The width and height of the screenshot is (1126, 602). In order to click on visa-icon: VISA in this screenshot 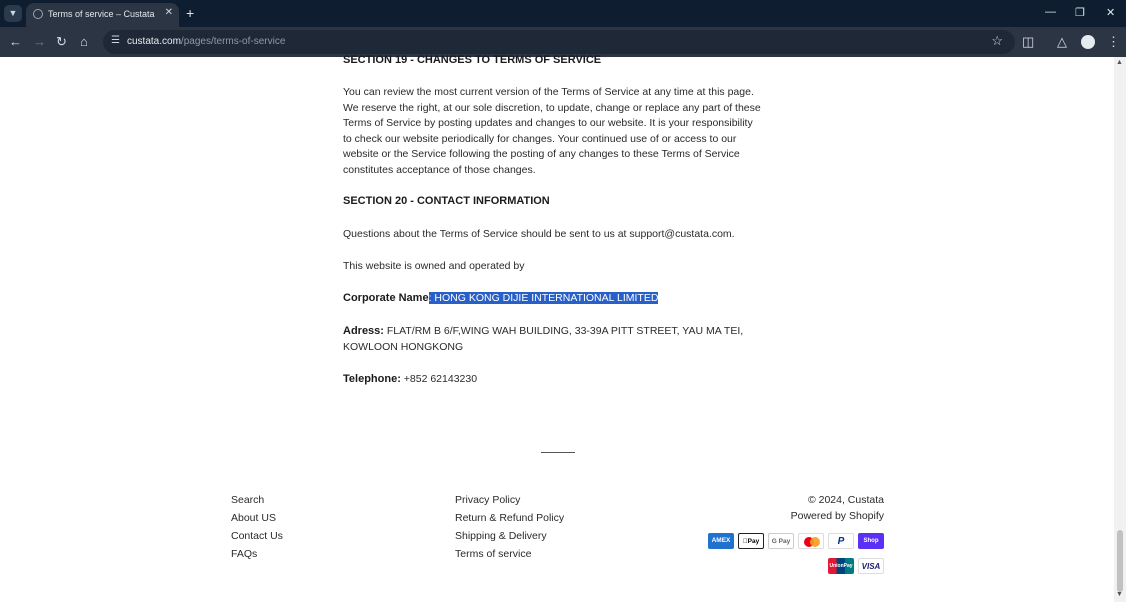, I will do `click(871, 566)`.